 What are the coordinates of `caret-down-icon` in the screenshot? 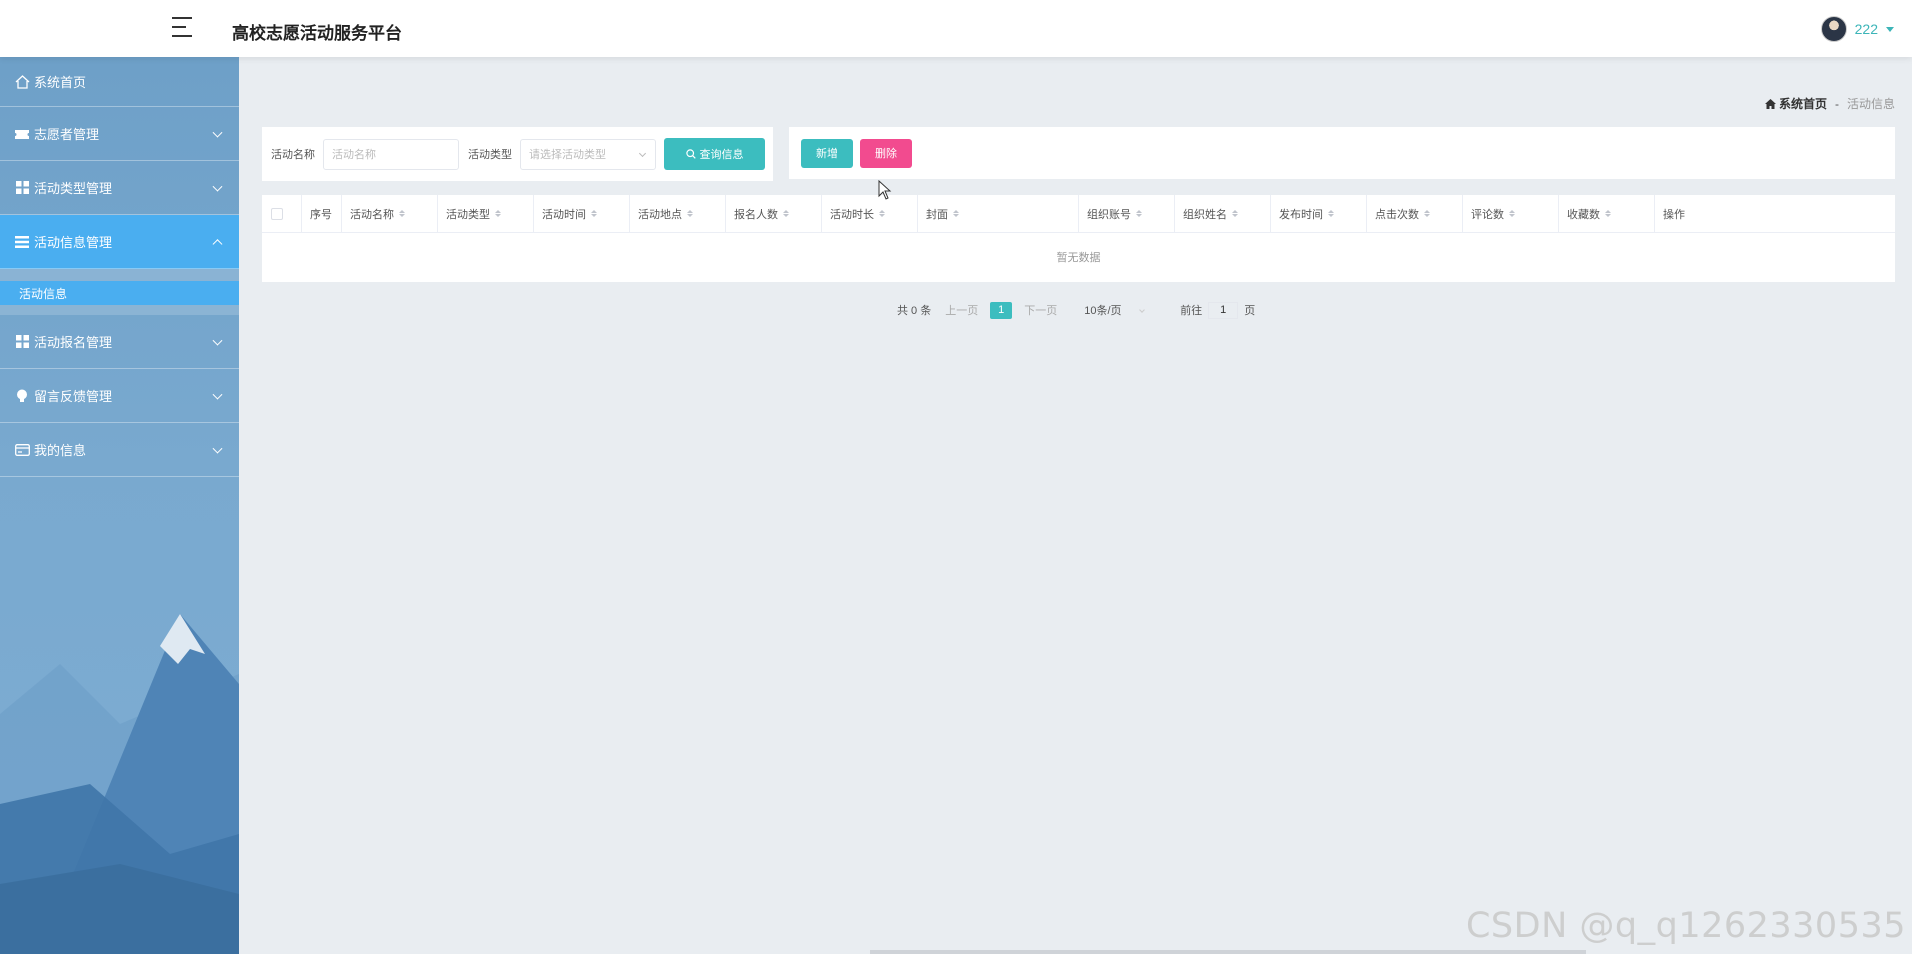 It's located at (1890, 29).